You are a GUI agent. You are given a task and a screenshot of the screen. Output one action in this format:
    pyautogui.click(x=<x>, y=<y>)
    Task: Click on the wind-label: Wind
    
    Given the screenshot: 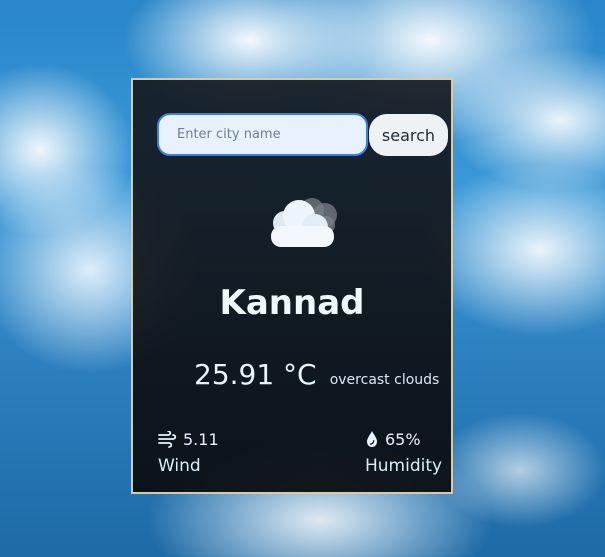 What is the action you would take?
    pyautogui.click(x=179, y=466)
    